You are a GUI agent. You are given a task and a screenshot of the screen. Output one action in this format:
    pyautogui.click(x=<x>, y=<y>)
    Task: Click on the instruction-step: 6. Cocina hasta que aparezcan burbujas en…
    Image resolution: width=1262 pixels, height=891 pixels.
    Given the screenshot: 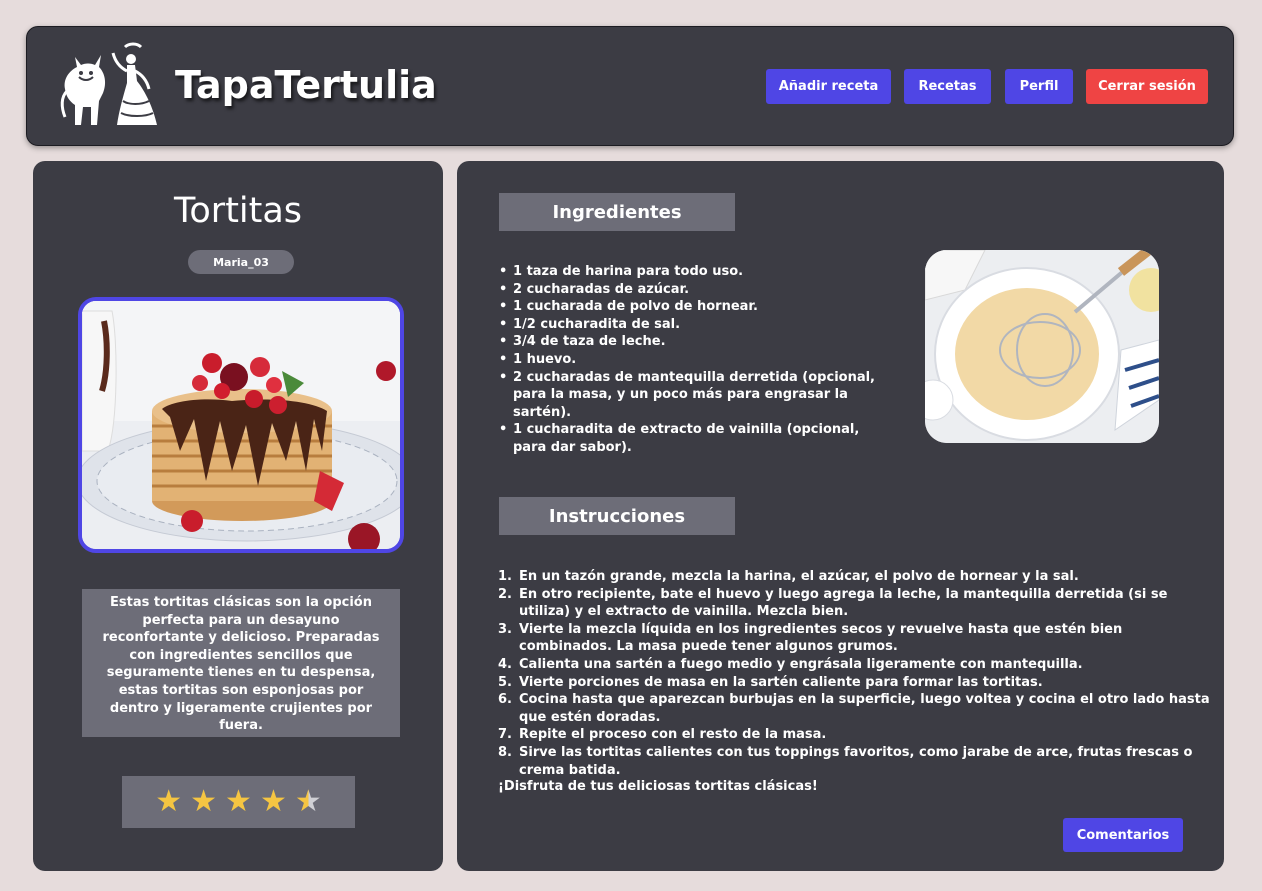 What is the action you would take?
    pyautogui.click(x=854, y=708)
    